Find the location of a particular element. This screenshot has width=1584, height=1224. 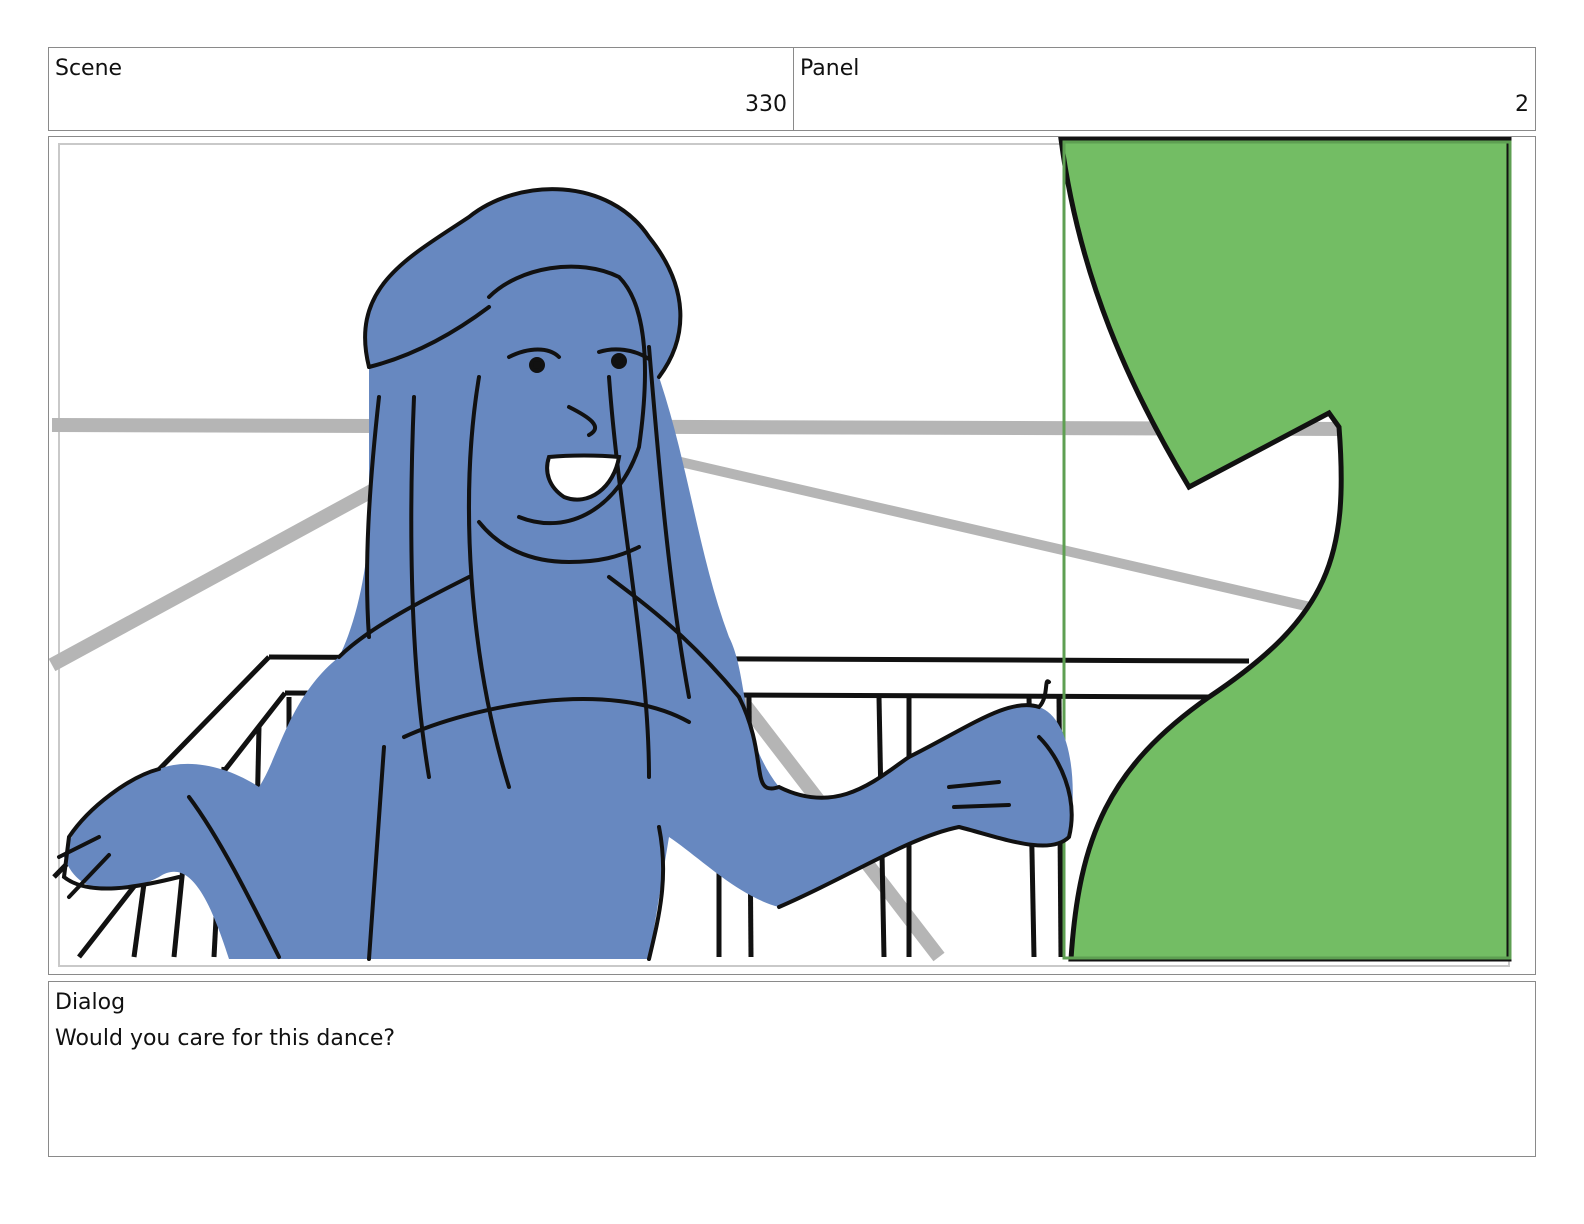

storyboard-header: Scene 330 Panel 2 is located at coordinates (792, 89).